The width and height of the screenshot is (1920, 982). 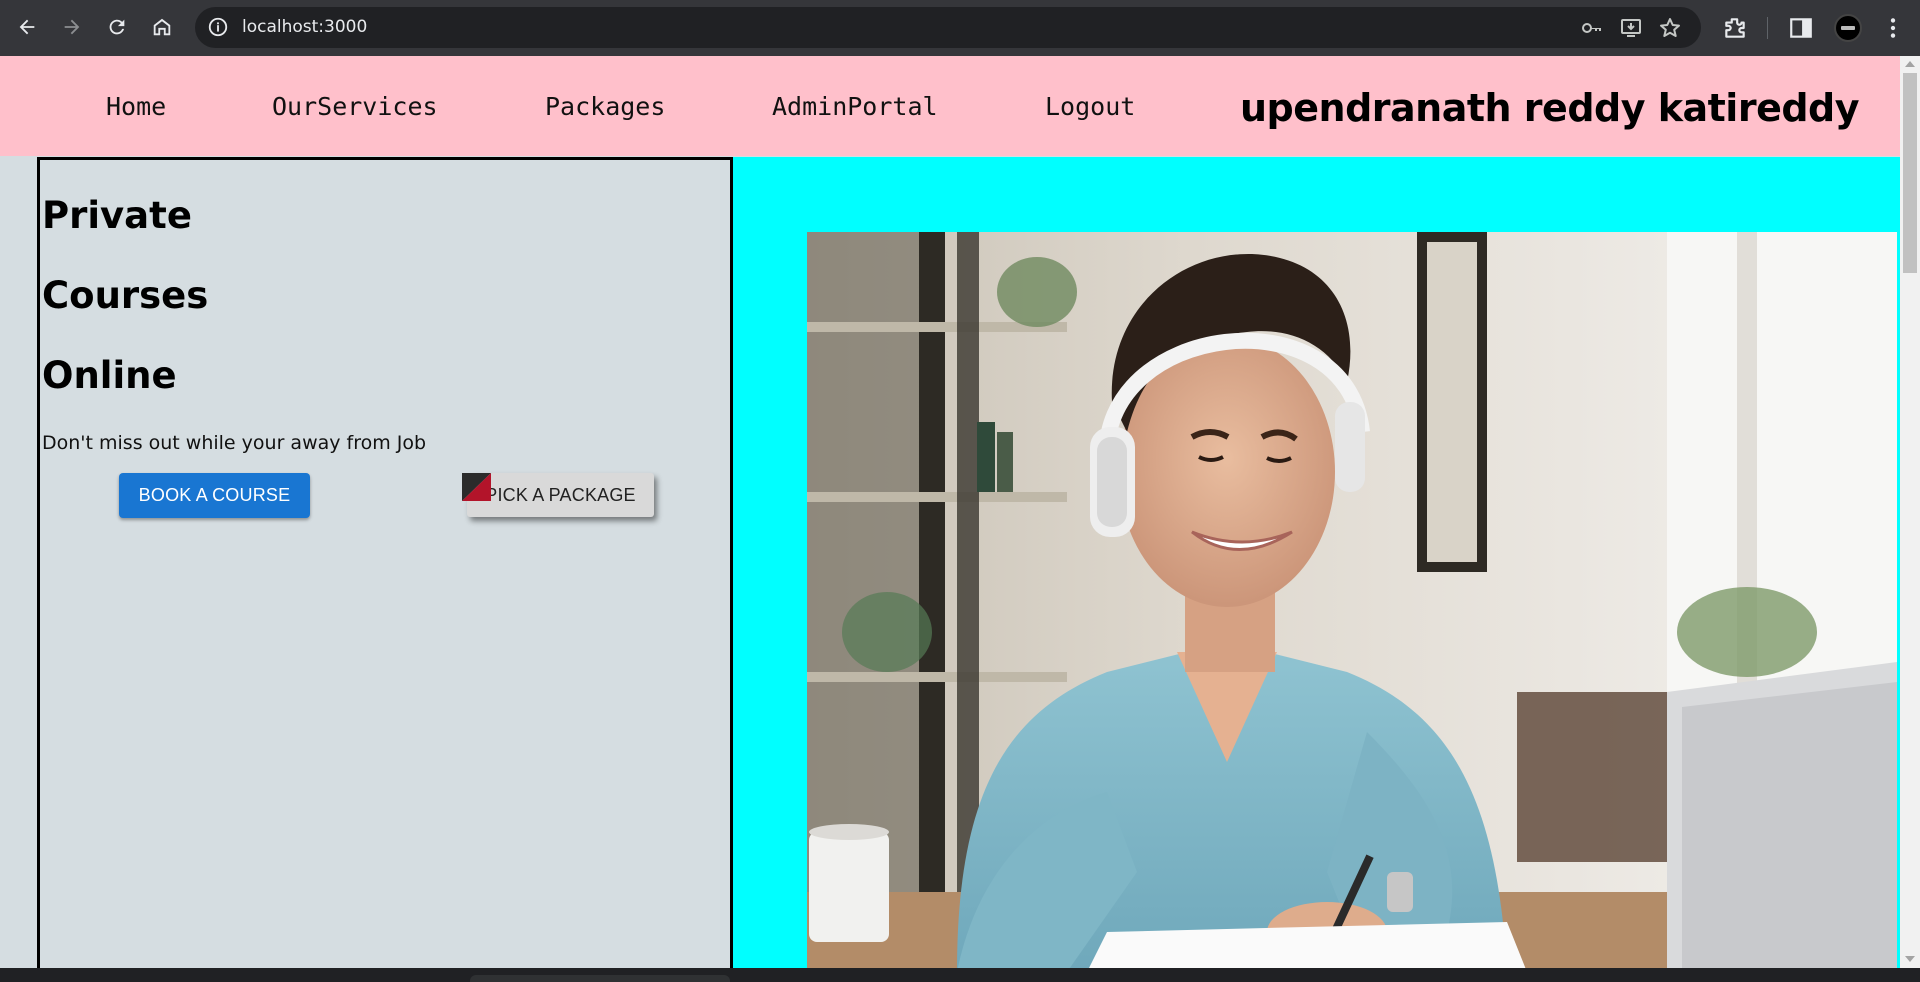 I want to click on bottom-bar, so click(x=960, y=975).